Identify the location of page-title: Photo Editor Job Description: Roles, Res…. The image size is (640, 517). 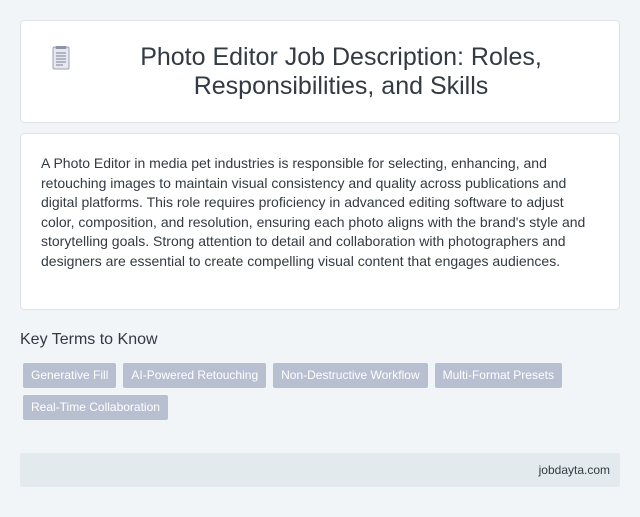
(341, 71).